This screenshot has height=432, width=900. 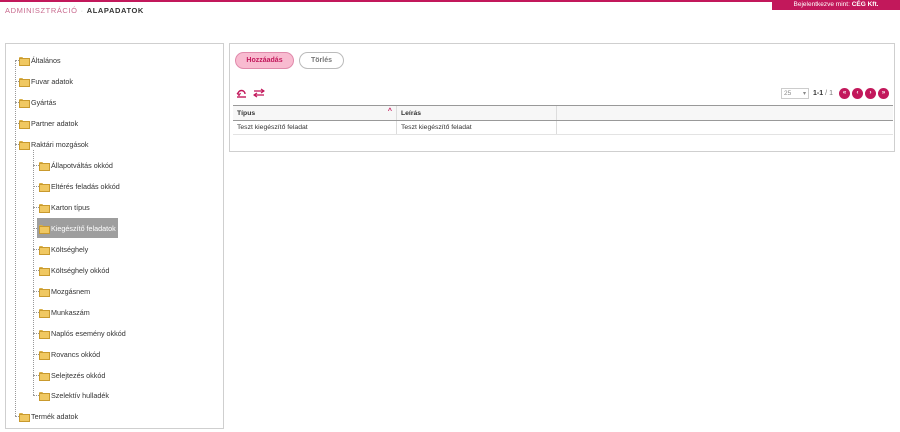 What do you see at coordinates (315, 113) in the screenshot?
I see `column-header-tipus: Típus ^` at bounding box center [315, 113].